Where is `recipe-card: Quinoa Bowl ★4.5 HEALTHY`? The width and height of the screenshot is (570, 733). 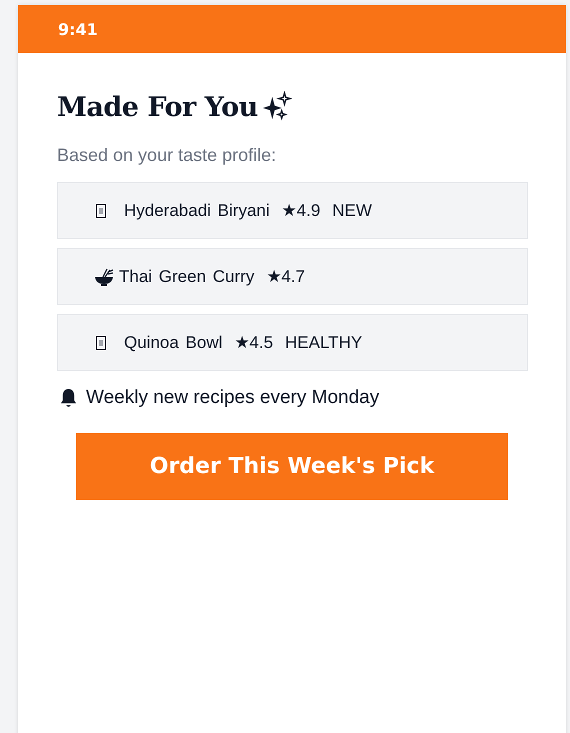
recipe-card: Quinoa Bowl ★4.5 HEALTHY is located at coordinates (292, 342).